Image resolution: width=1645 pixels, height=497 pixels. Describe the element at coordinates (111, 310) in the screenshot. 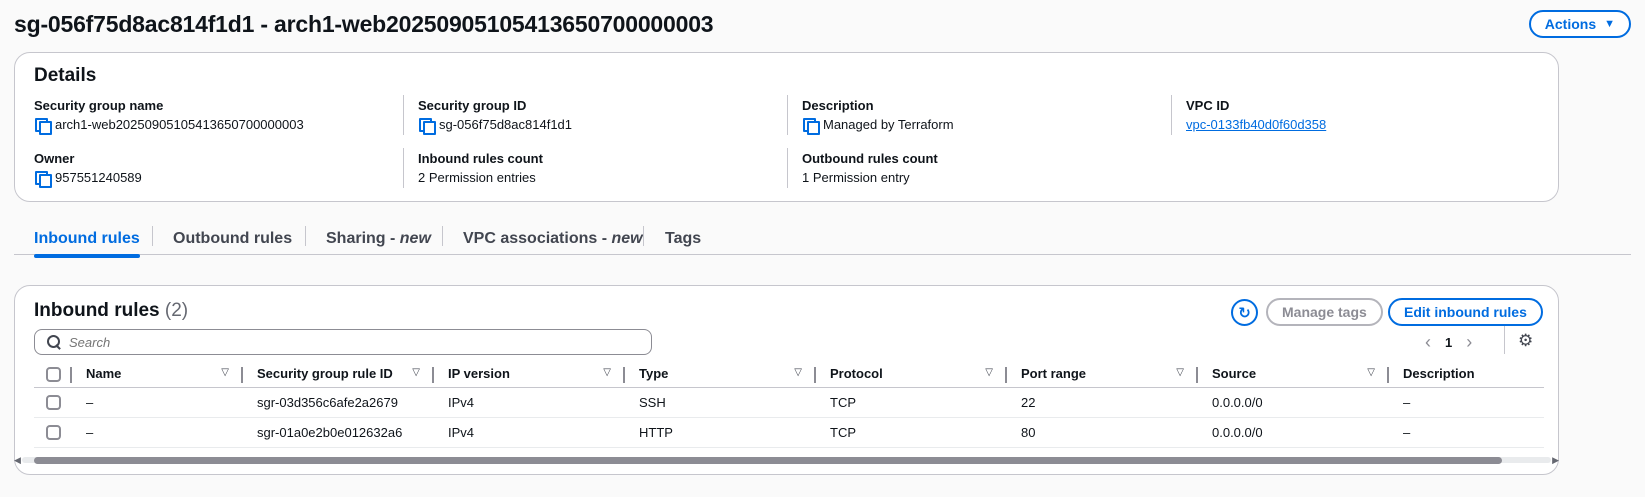

I see `rules-title: Inbound rules (2)` at that location.